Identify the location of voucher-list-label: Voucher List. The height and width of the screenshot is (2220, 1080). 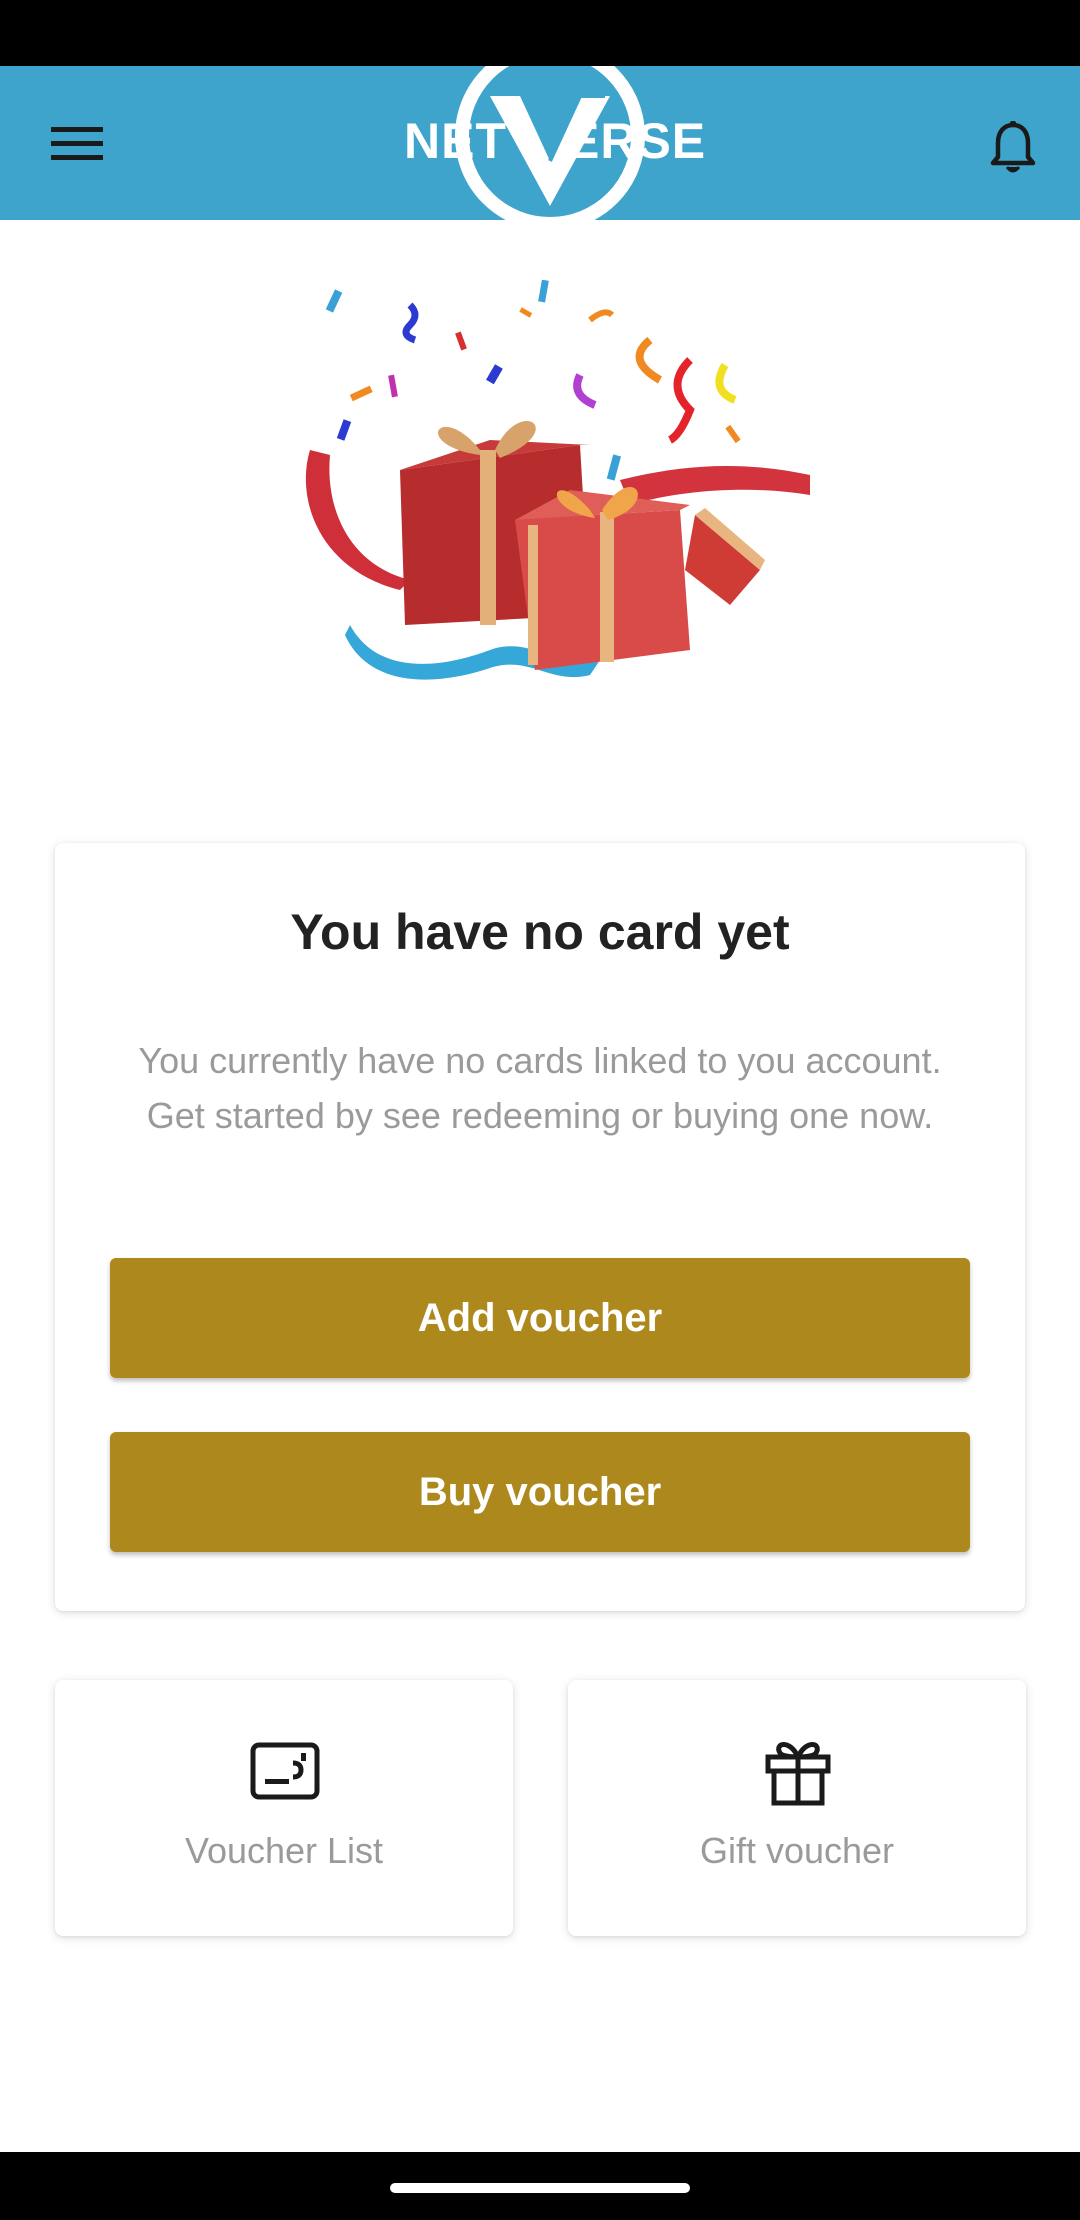
(284, 1850).